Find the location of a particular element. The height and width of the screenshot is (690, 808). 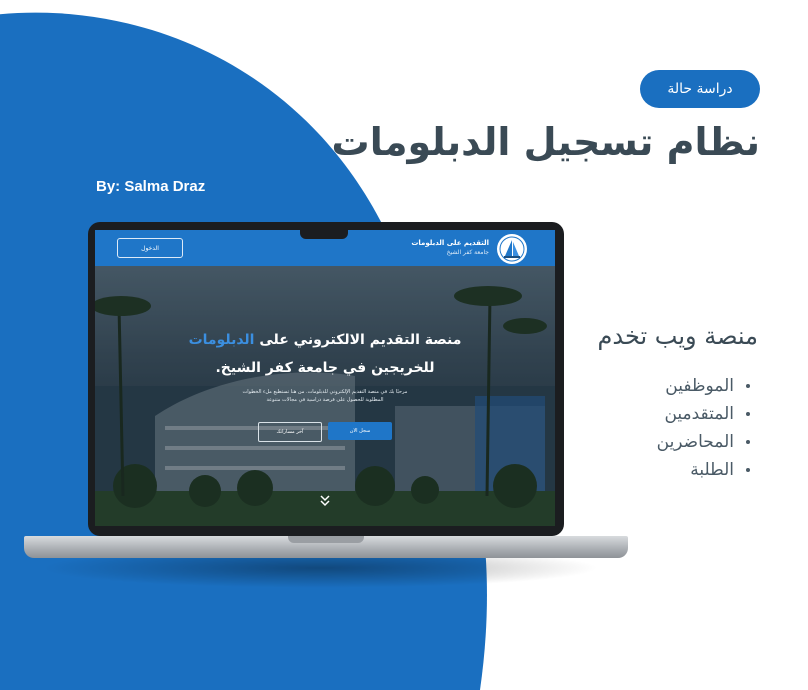

audience-item-label: الطلبة is located at coordinates (712, 470).